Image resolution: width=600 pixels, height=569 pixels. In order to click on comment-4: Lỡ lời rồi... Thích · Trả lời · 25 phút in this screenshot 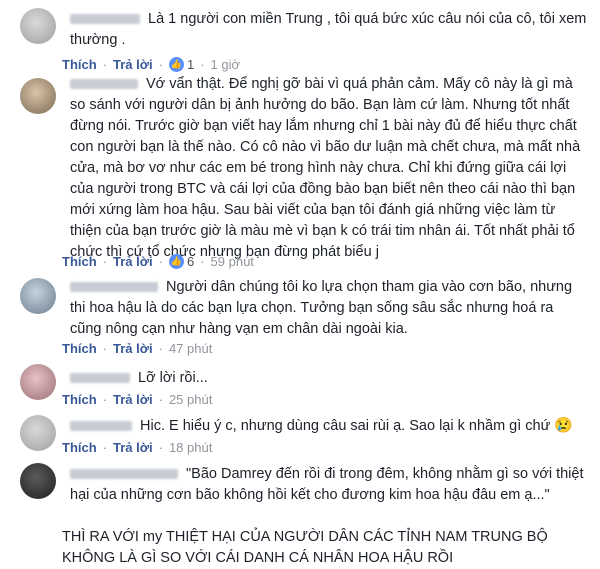, I will do `click(300, 387)`.